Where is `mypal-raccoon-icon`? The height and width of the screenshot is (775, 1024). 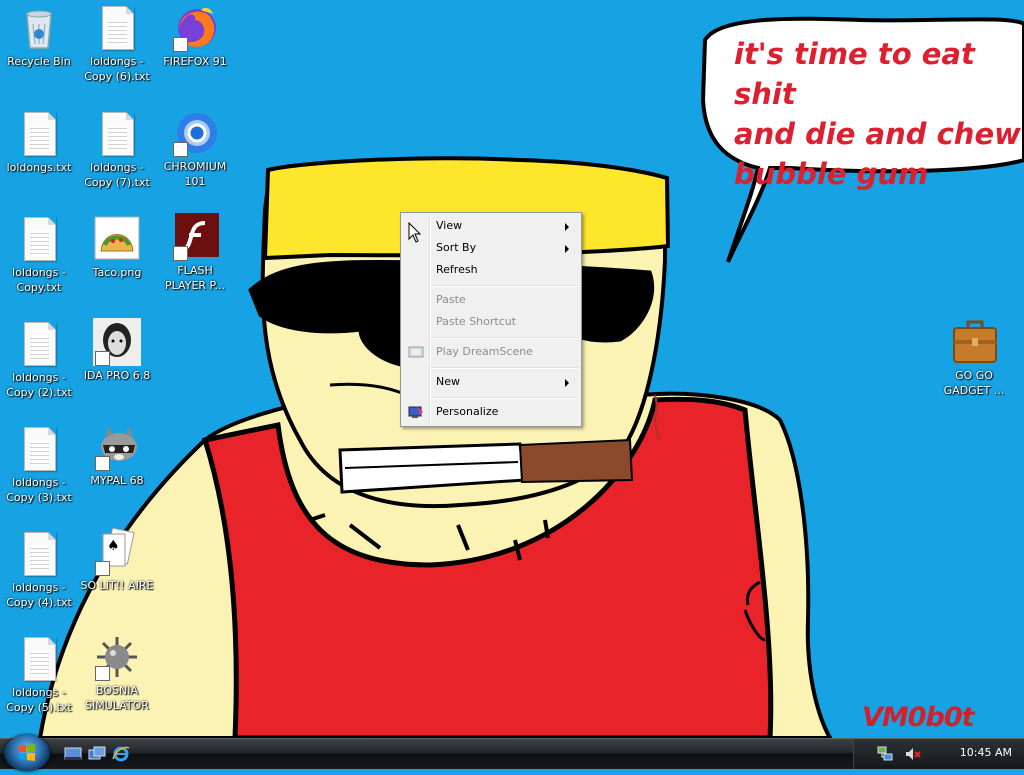 mypal-raccoon-icon is located at coordinates (117, 447).